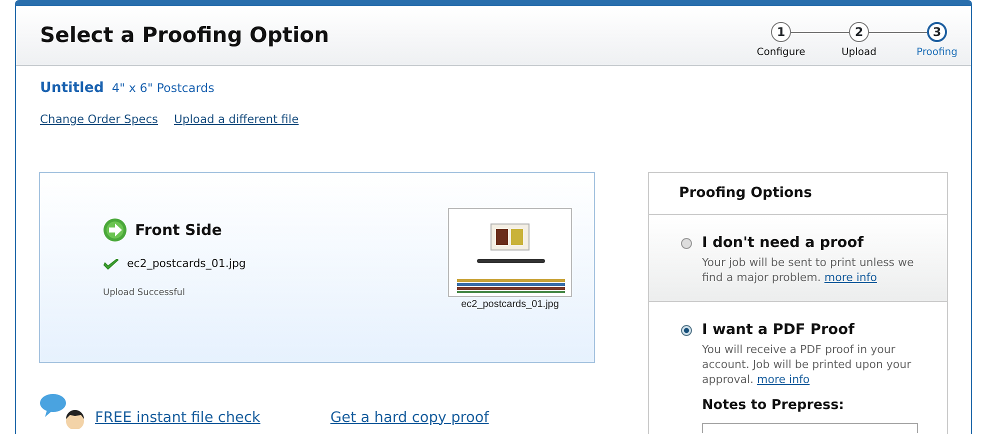 The height and width of the screenshot is (434, 986). I want to click on step-number: 3, so click(937, 32).